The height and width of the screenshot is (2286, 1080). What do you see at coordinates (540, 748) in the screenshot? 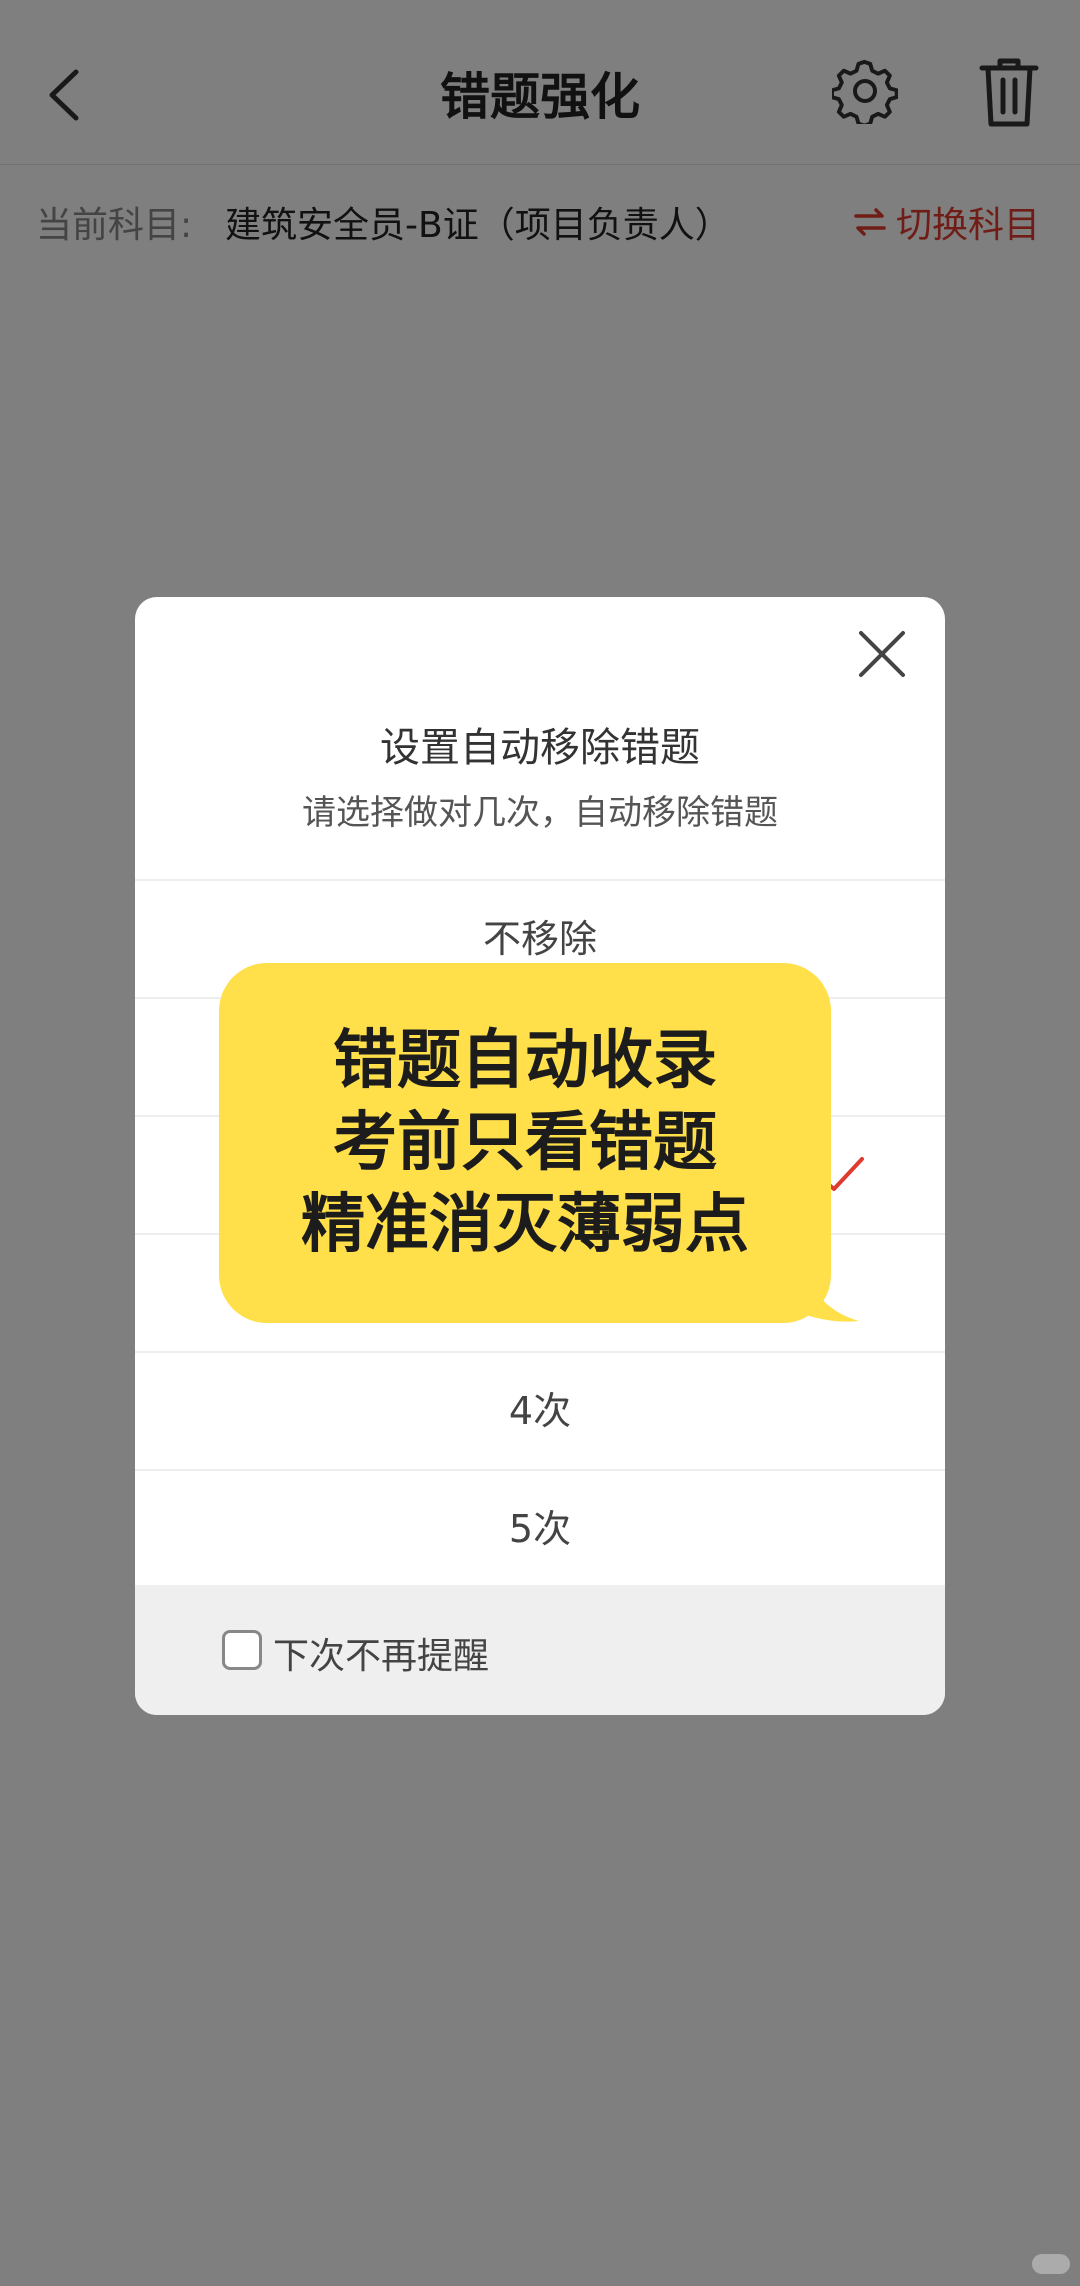
I see `dialog-title: 设置自动移除错题` at bounding box center [540, 748].